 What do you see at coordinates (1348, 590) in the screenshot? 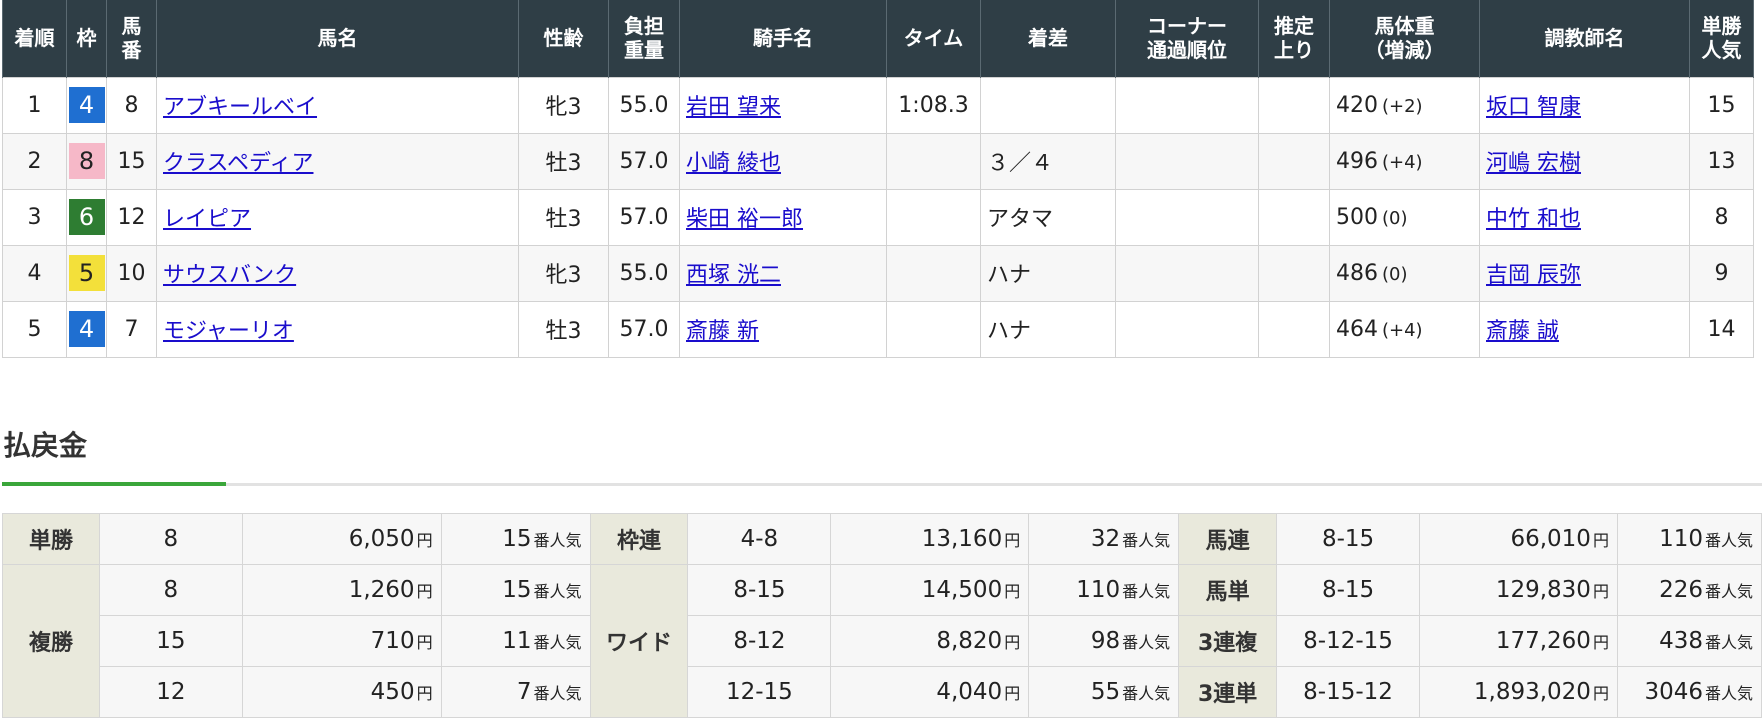
I see `combination: 8-15` at bounding box center [1348, 590].